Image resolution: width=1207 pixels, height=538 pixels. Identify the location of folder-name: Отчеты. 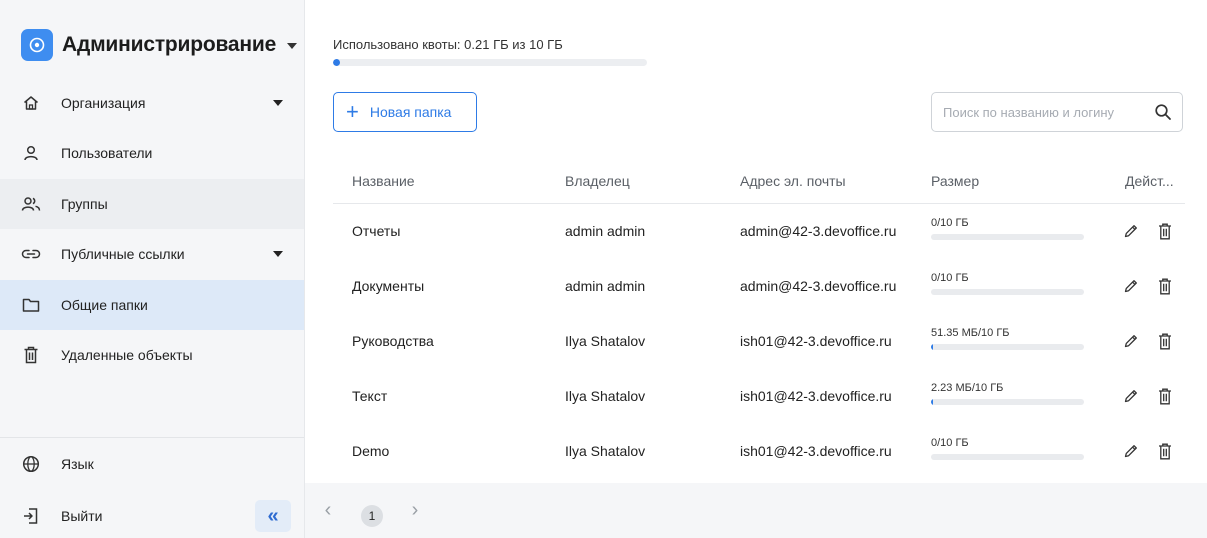
(376, 231).